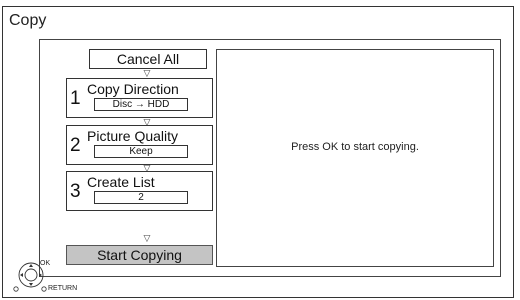  Describe the element at coordinates (355, 147) in the screenshot. I see `instruction-message: Press OK to start copying.` at that location.